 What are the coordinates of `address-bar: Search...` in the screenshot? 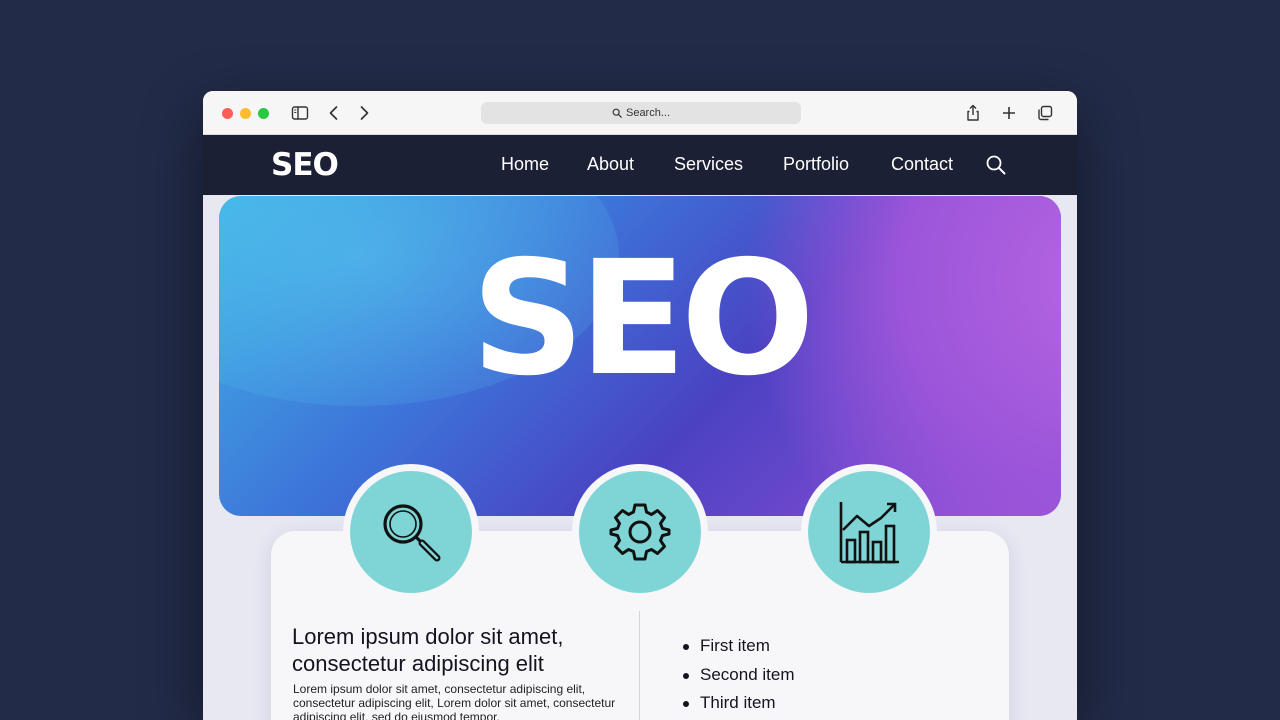 It's located at (641, 113).